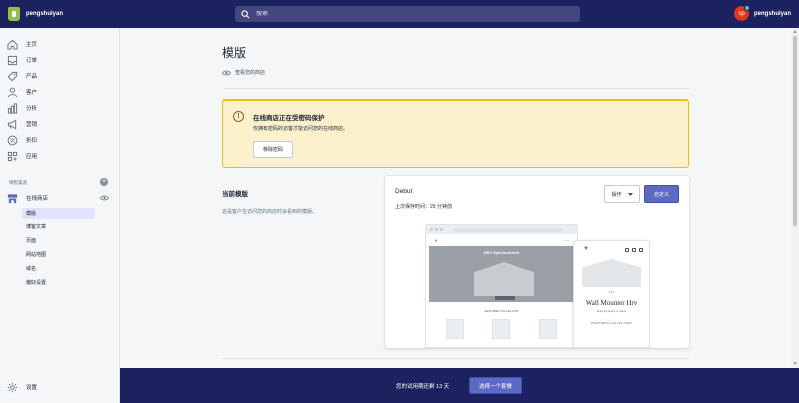 This screenshot has height=403, width=799. Describe the element at coordinates (58, 282) in the screenshot. I see `sidebar-subitem-preferences: 偏好设置` at that location.